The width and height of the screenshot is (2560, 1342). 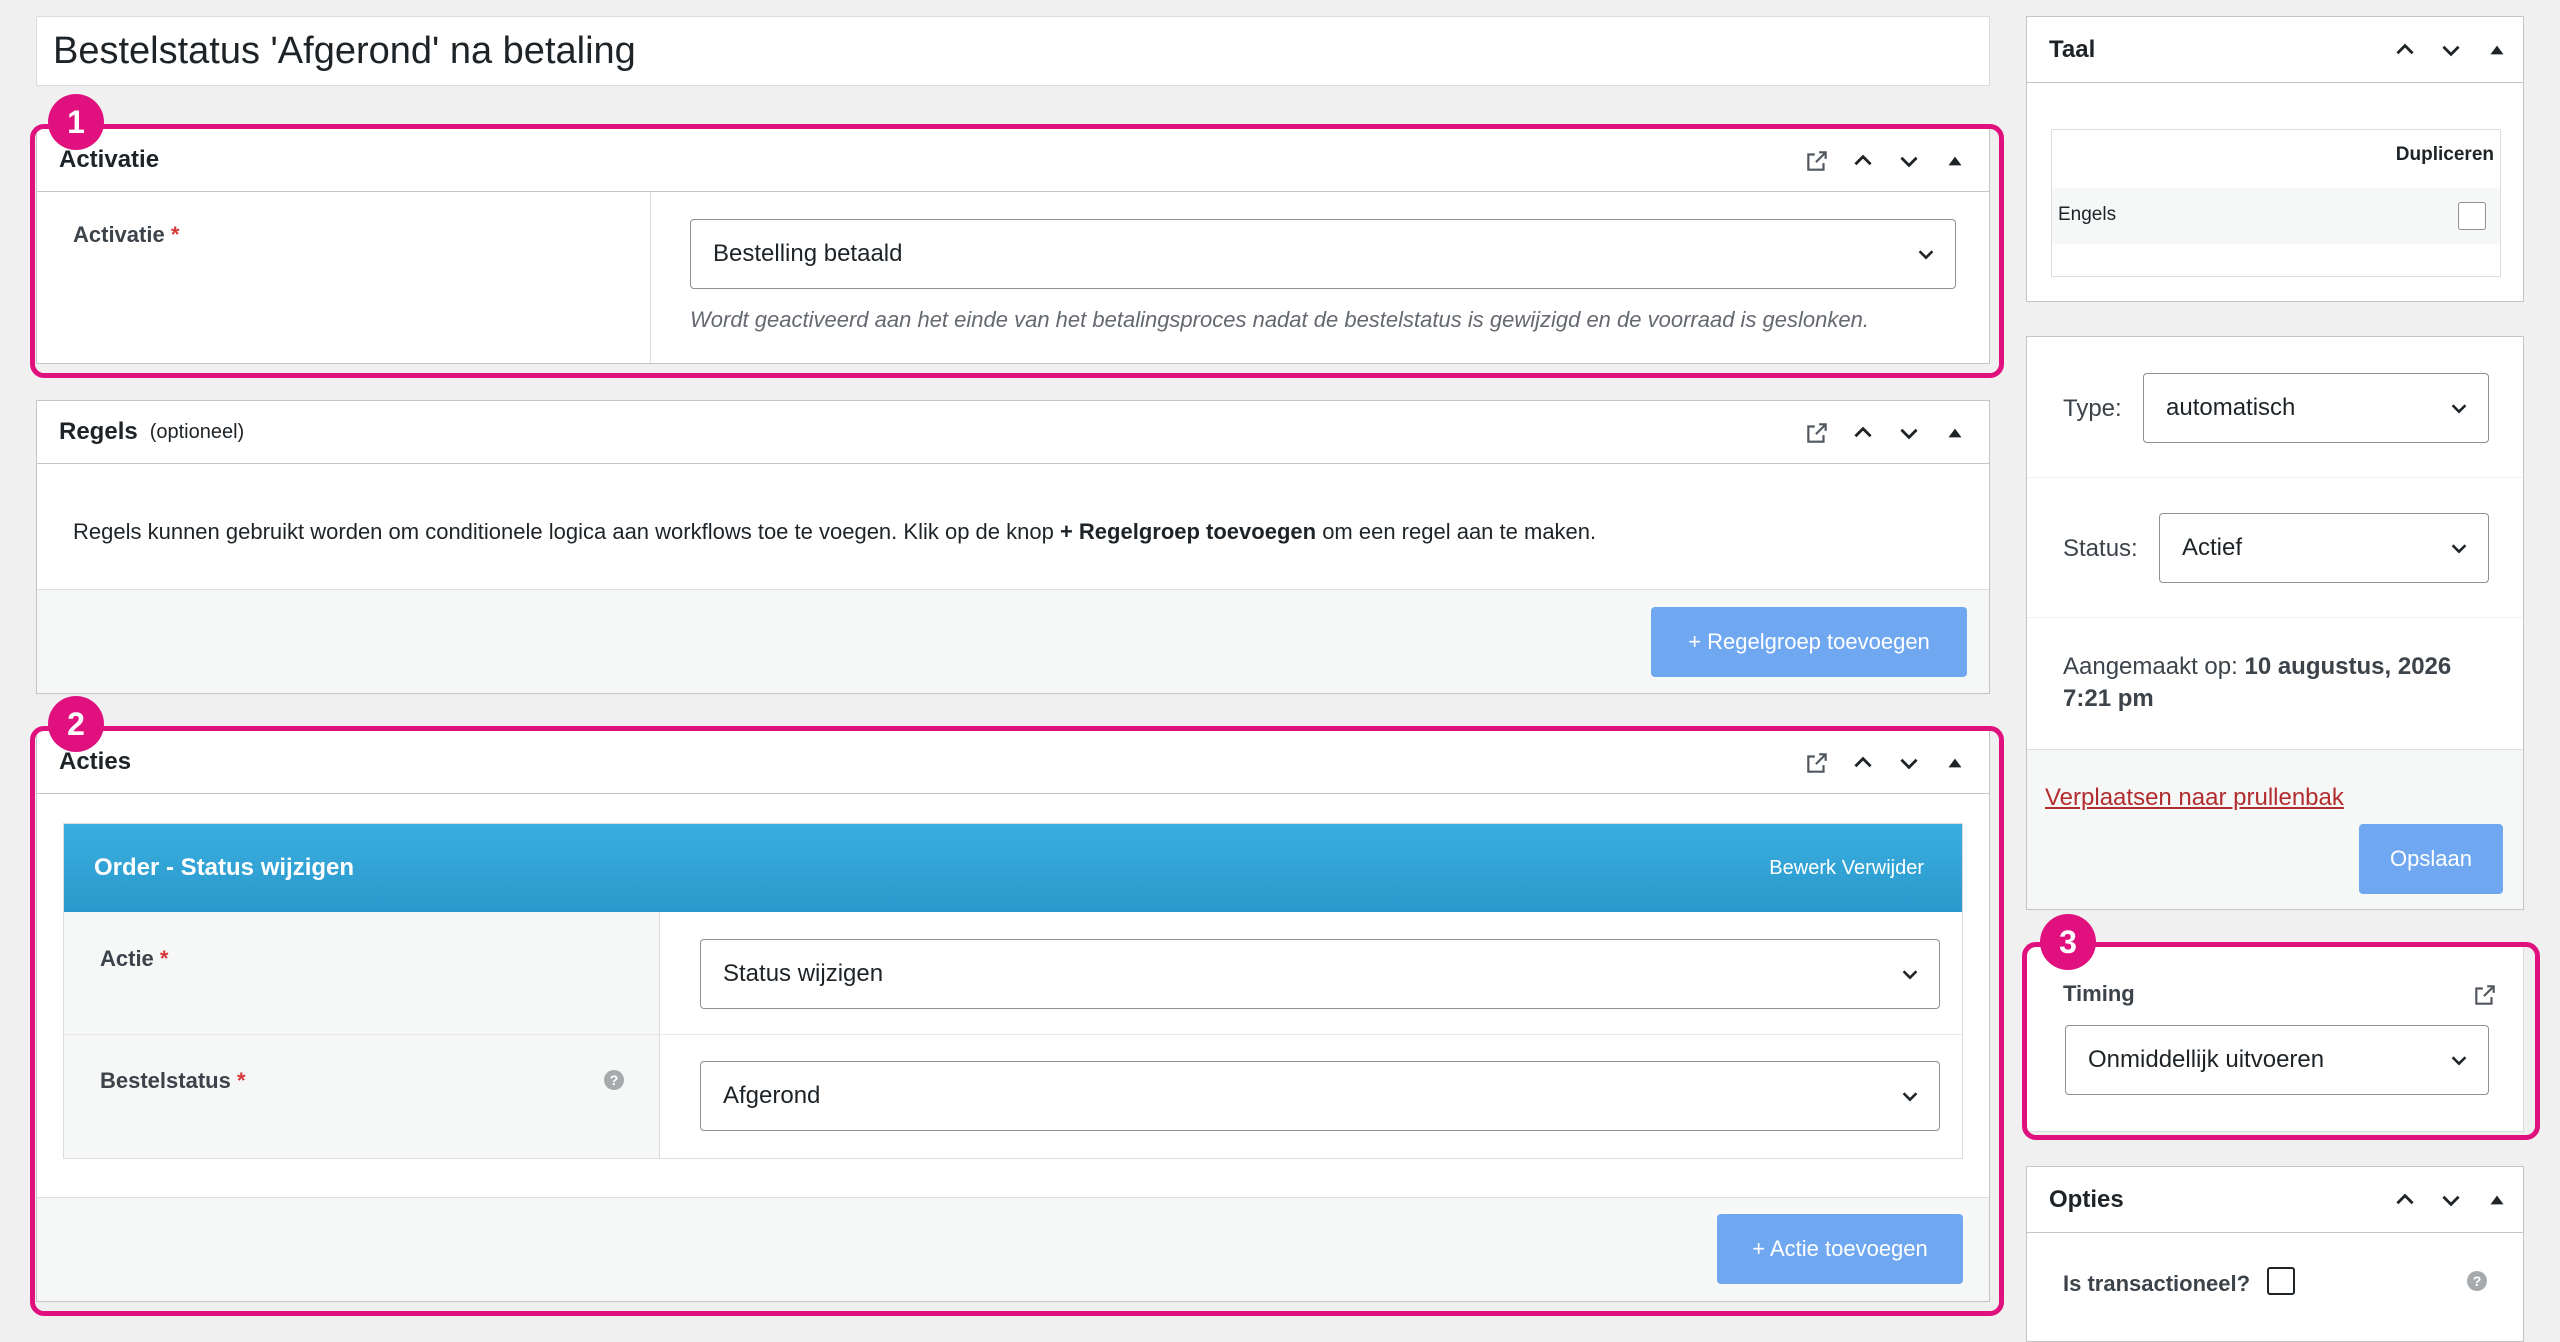 I want to click on activatie-field-label: Activatie *, so click(x=126, y=235).